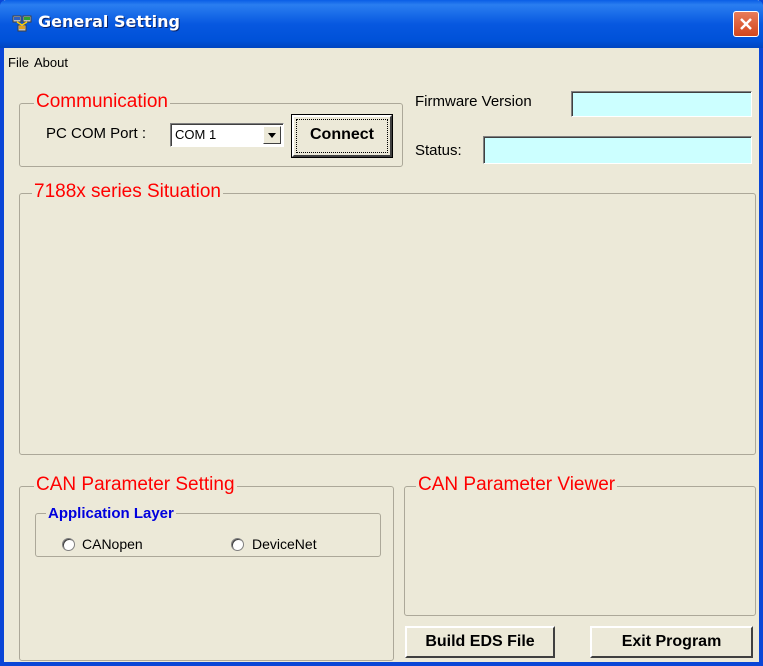 The height and width of the screenshot is (666, 763). I want to click on title-bar: General Setting, so click(381, 24).